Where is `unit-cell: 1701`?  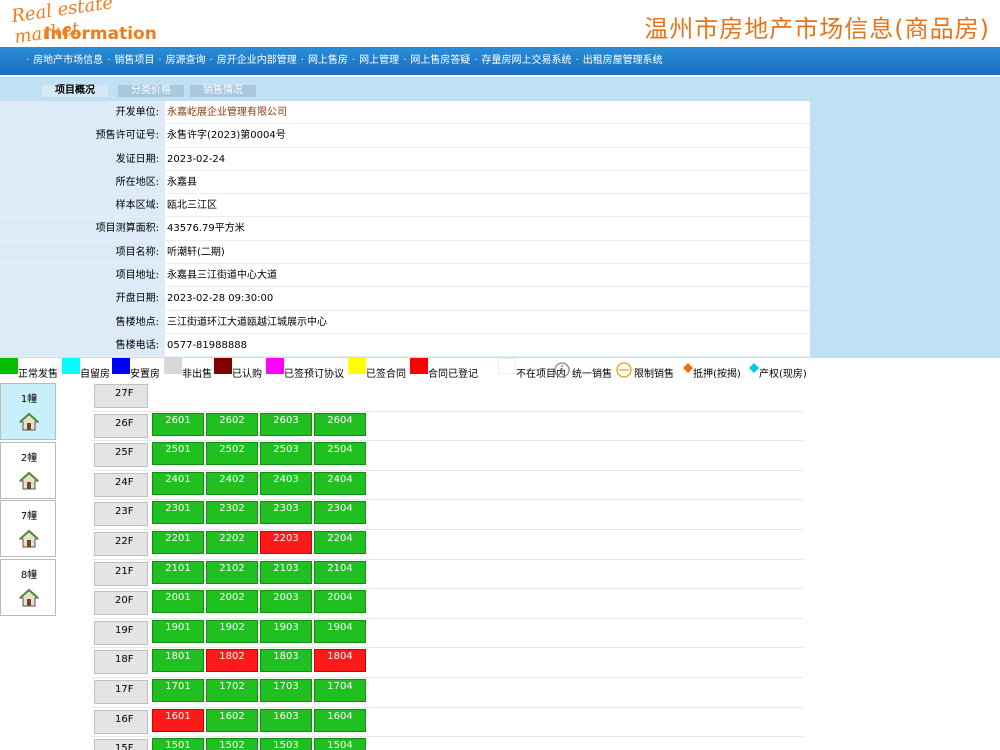 unit-cell: 1701 is located at coordinates (178, 690).